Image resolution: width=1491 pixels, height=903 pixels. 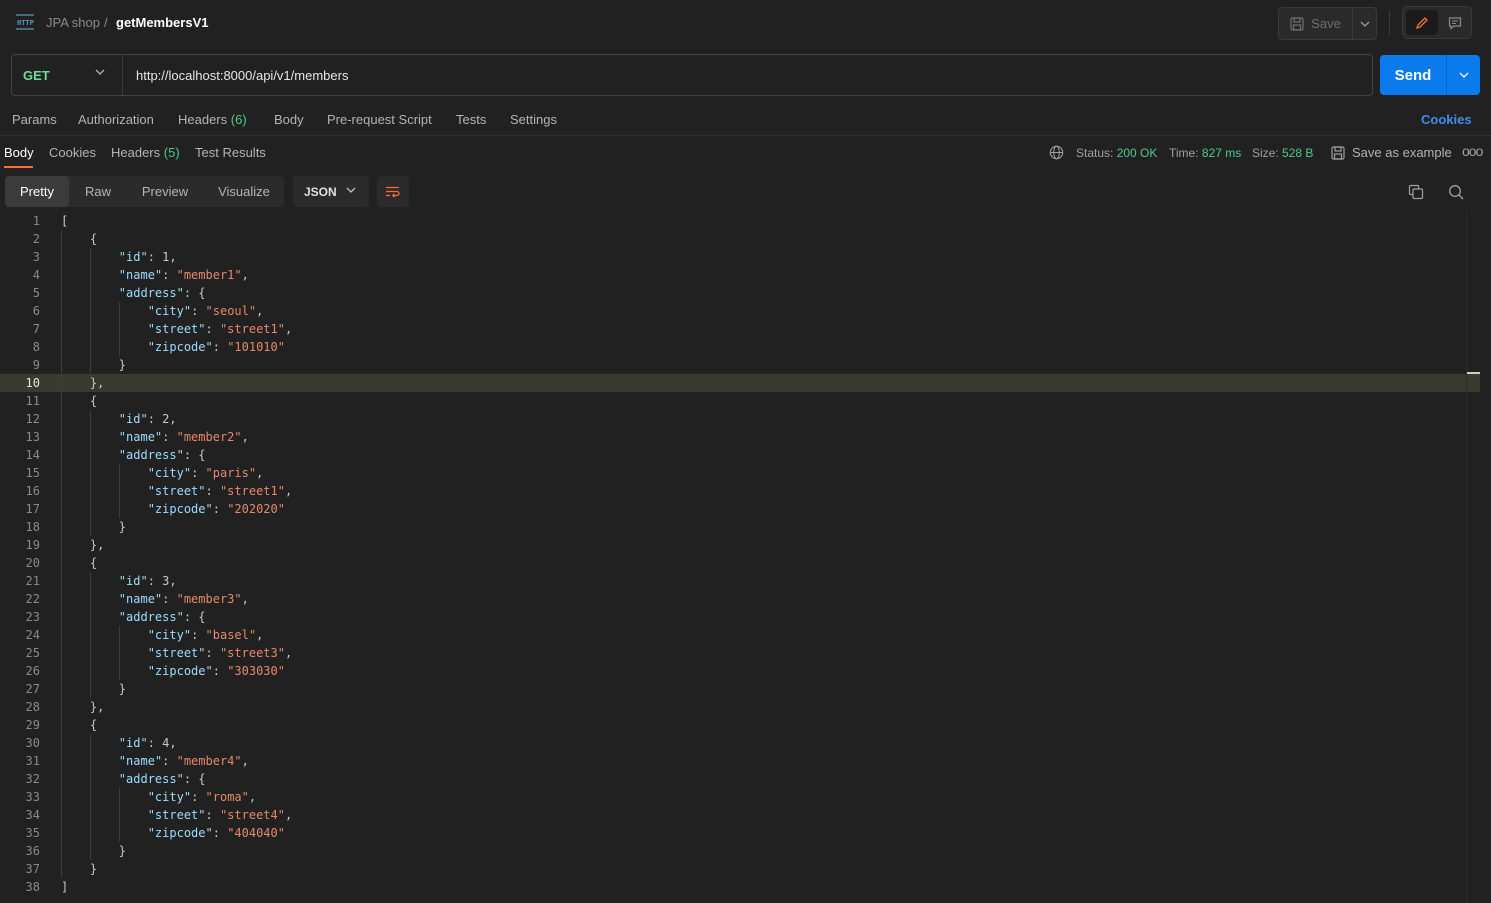 What do you see at coordinates (32, 689) in the screenshot?
I see `line-number: 27` at bounding box center [32, 689].